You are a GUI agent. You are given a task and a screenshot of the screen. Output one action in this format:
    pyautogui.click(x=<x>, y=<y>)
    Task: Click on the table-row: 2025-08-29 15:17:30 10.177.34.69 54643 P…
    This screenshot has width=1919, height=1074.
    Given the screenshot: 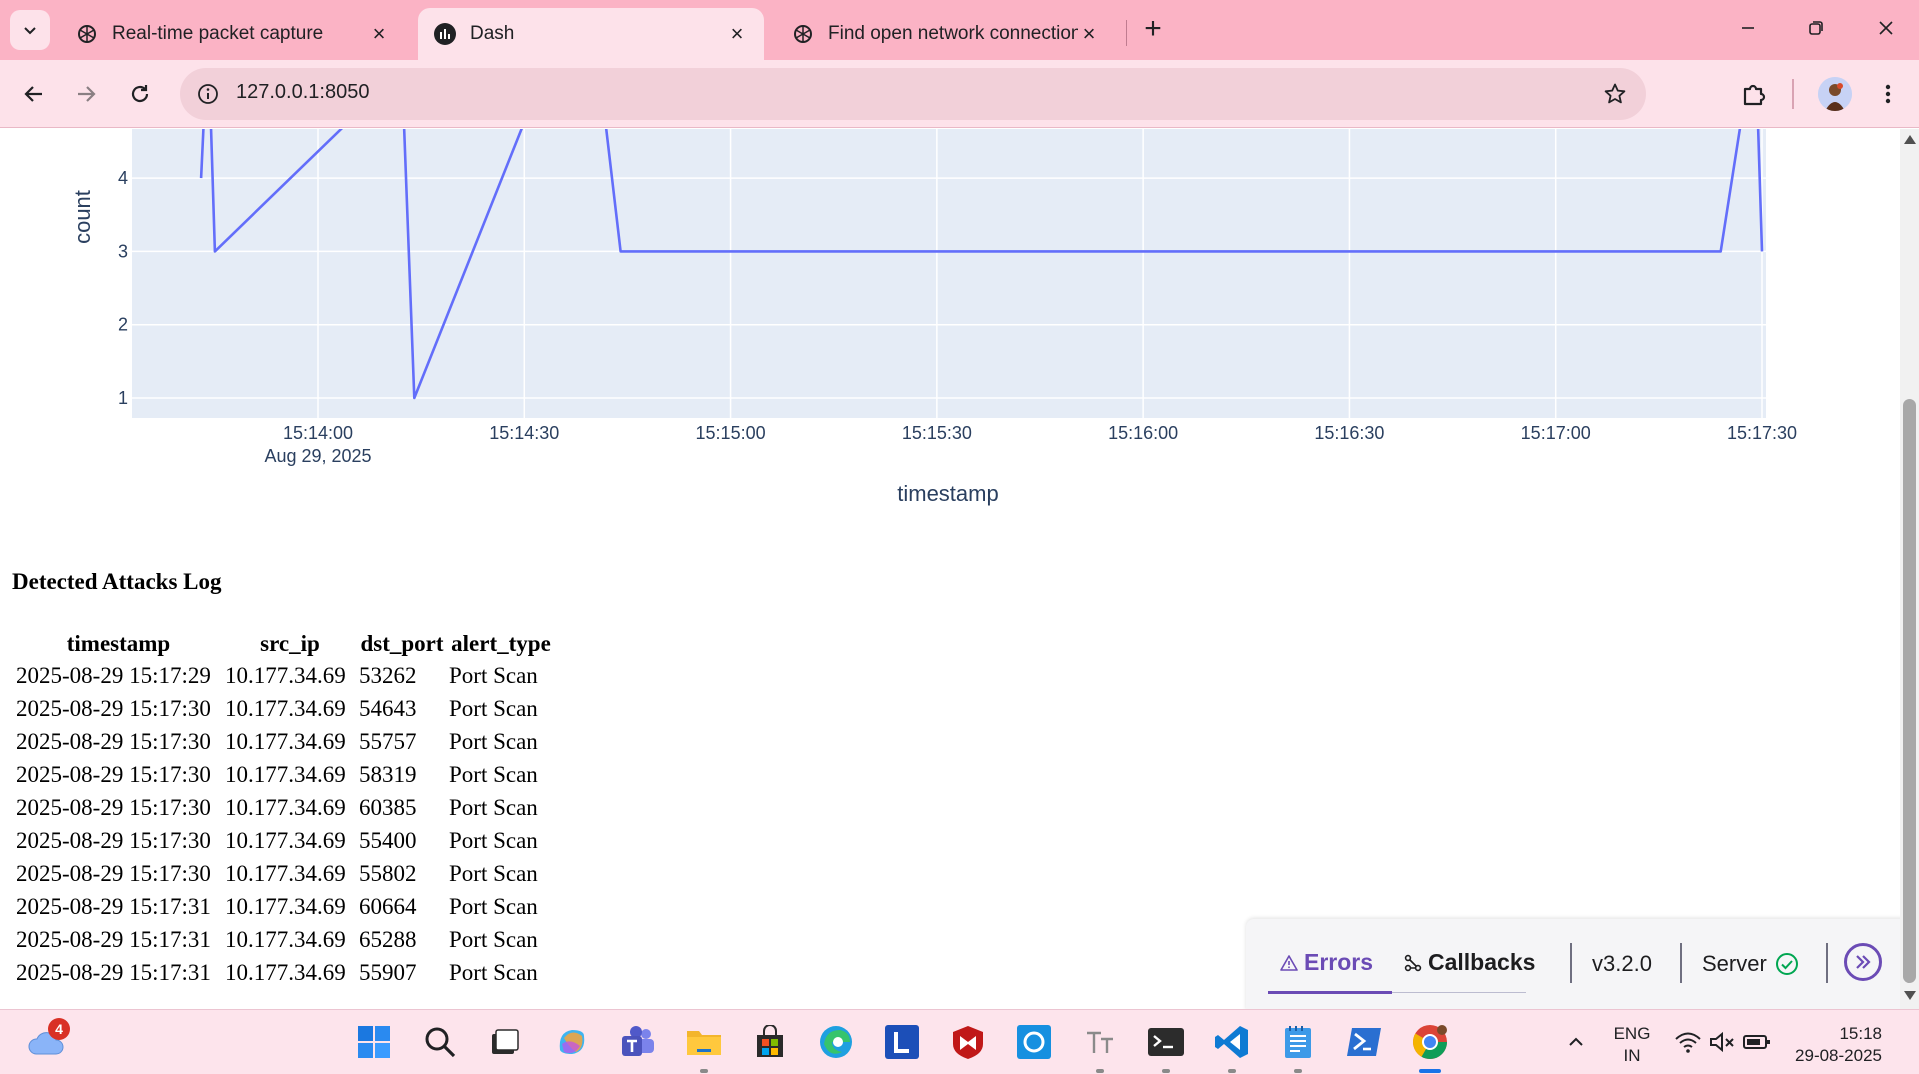 What is the action you would take?
    pyautogui.click(x=284, y=708)
    